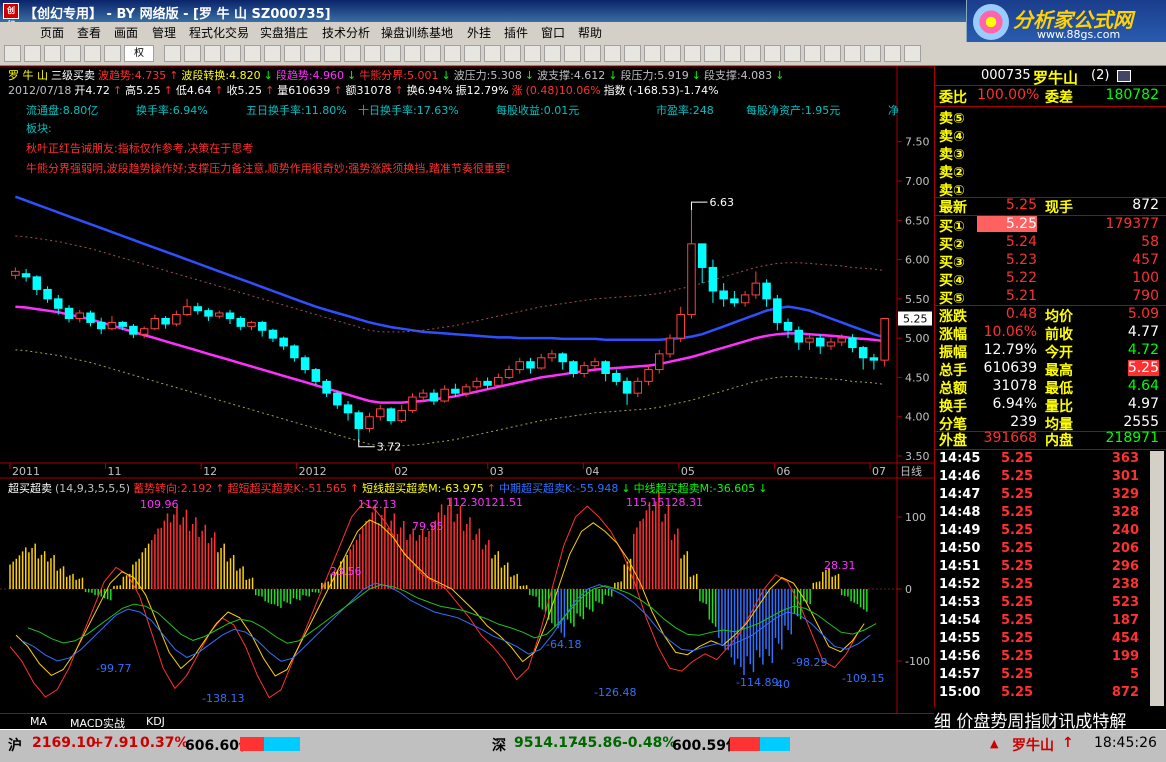  I want to click on menu-item-10: 窗口, so click(553, 32).